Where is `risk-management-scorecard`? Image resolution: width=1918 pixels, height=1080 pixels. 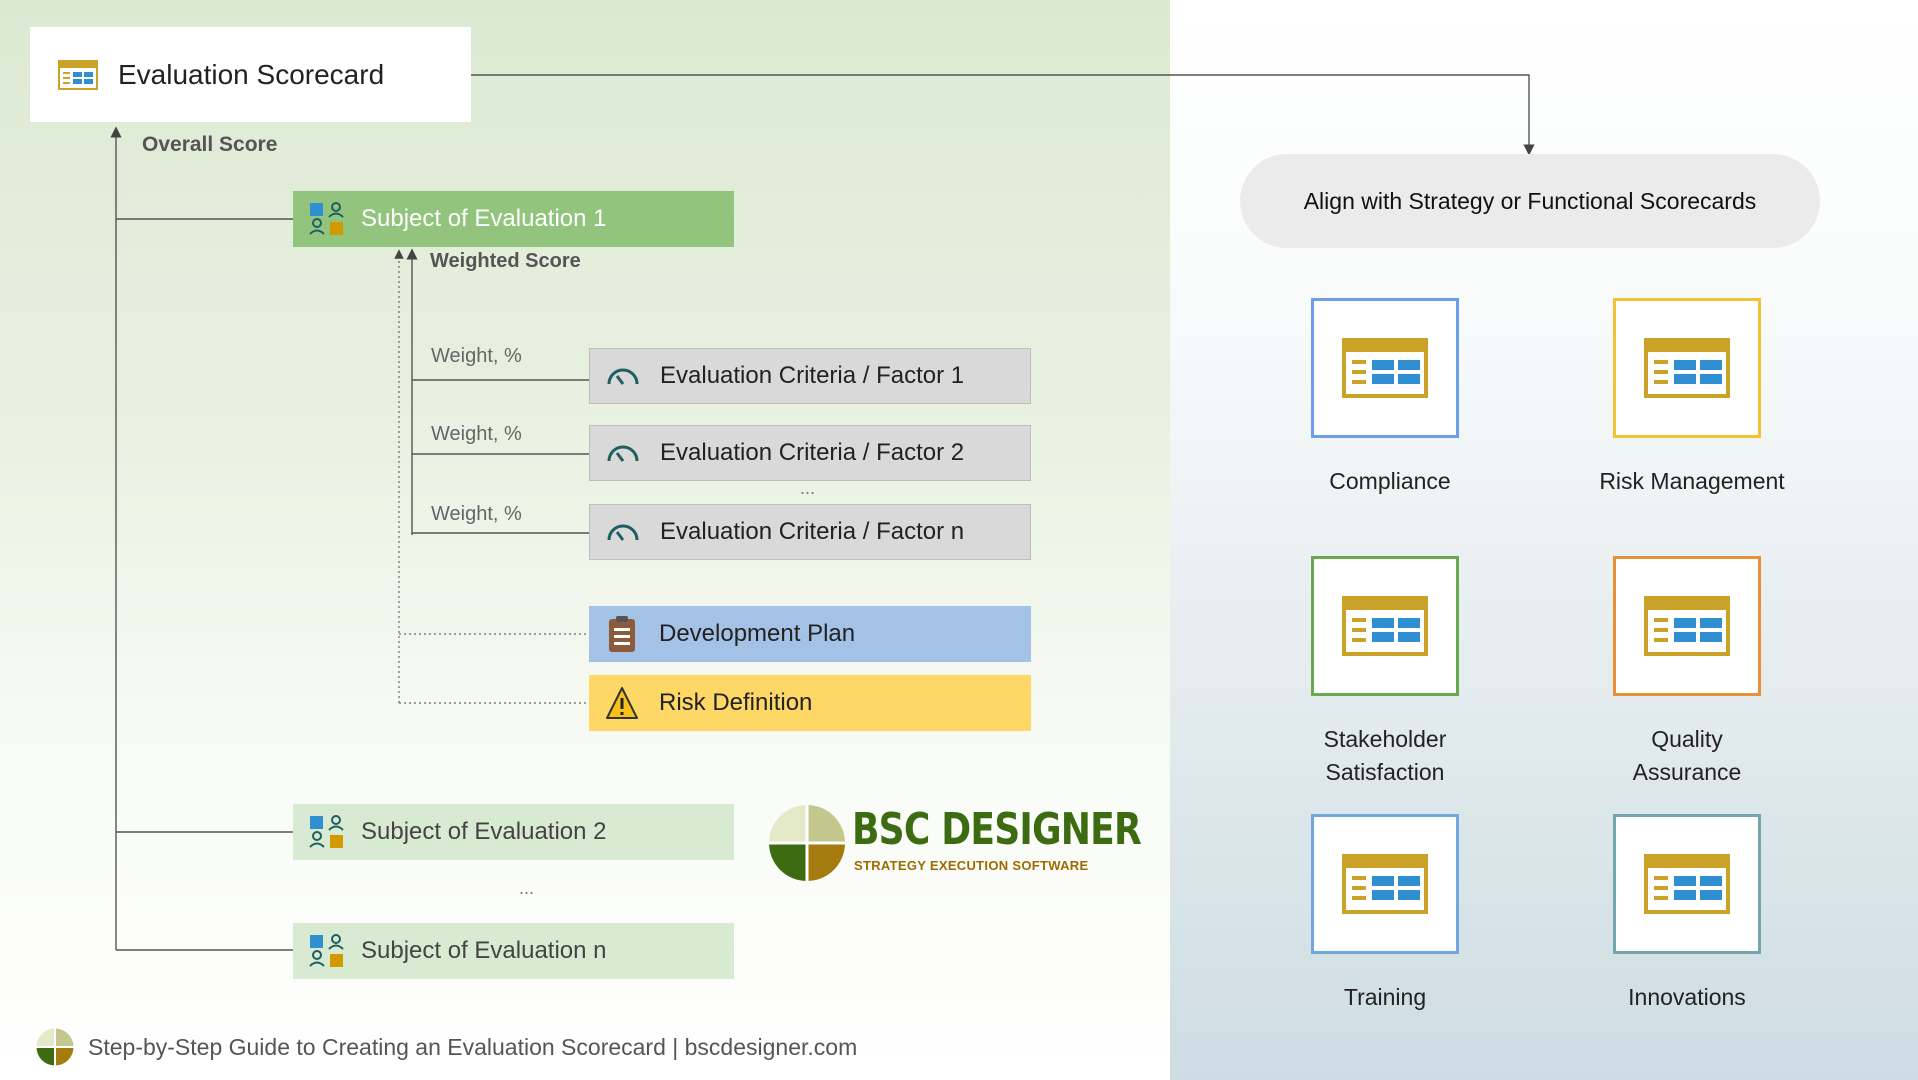 risk-management-scorecard is located at coordinates (1687, 368).